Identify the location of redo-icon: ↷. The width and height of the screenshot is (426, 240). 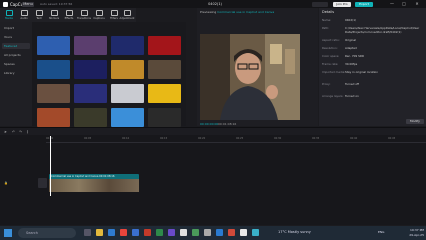
(20, 132).